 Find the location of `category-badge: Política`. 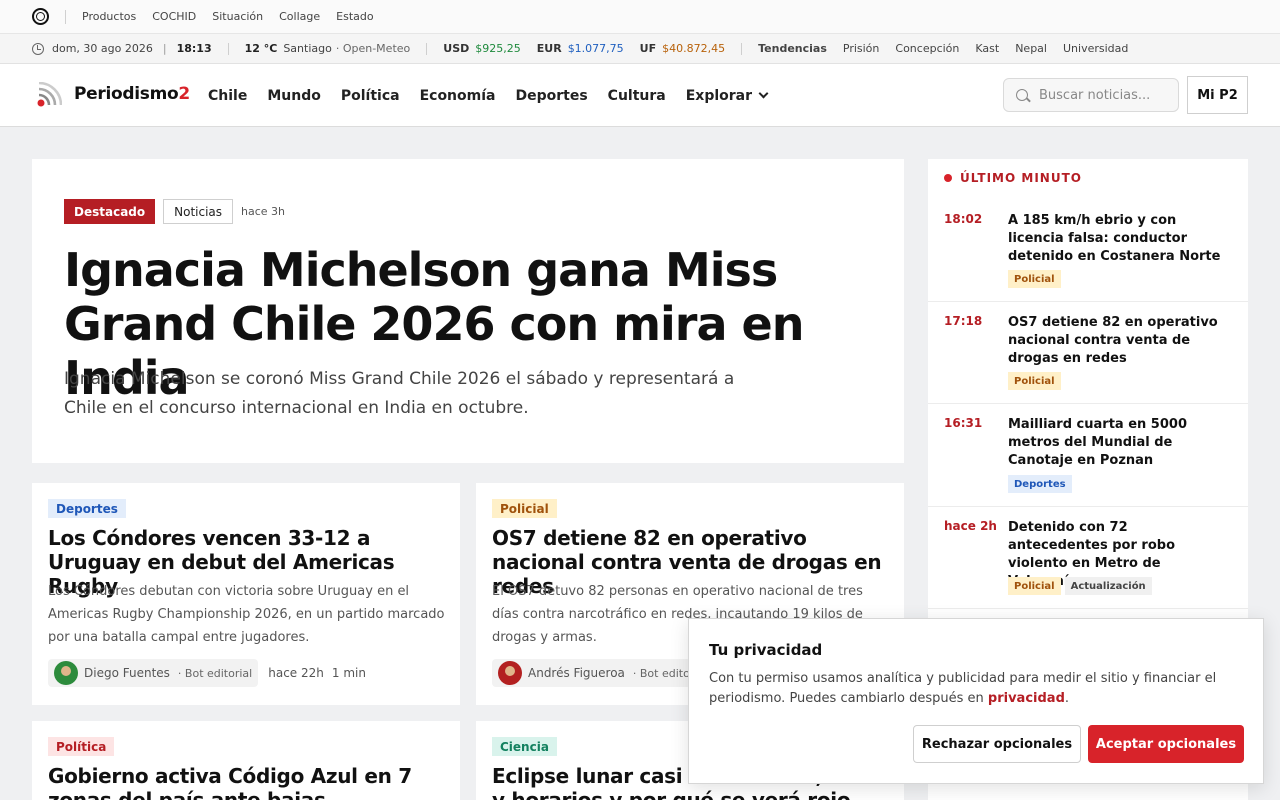

category-badge: Política is located at coordinates (81, 746).